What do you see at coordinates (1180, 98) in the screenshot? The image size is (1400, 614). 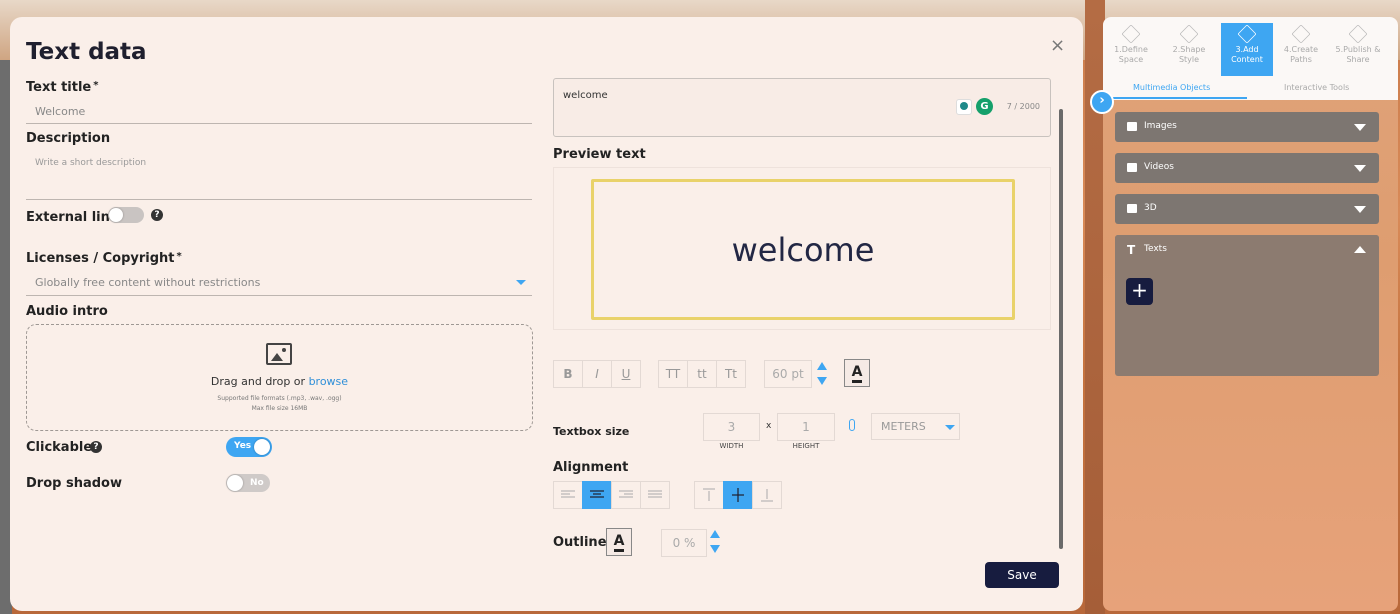 I see `active-tab-indicator` at bounding box center [1180, 98].